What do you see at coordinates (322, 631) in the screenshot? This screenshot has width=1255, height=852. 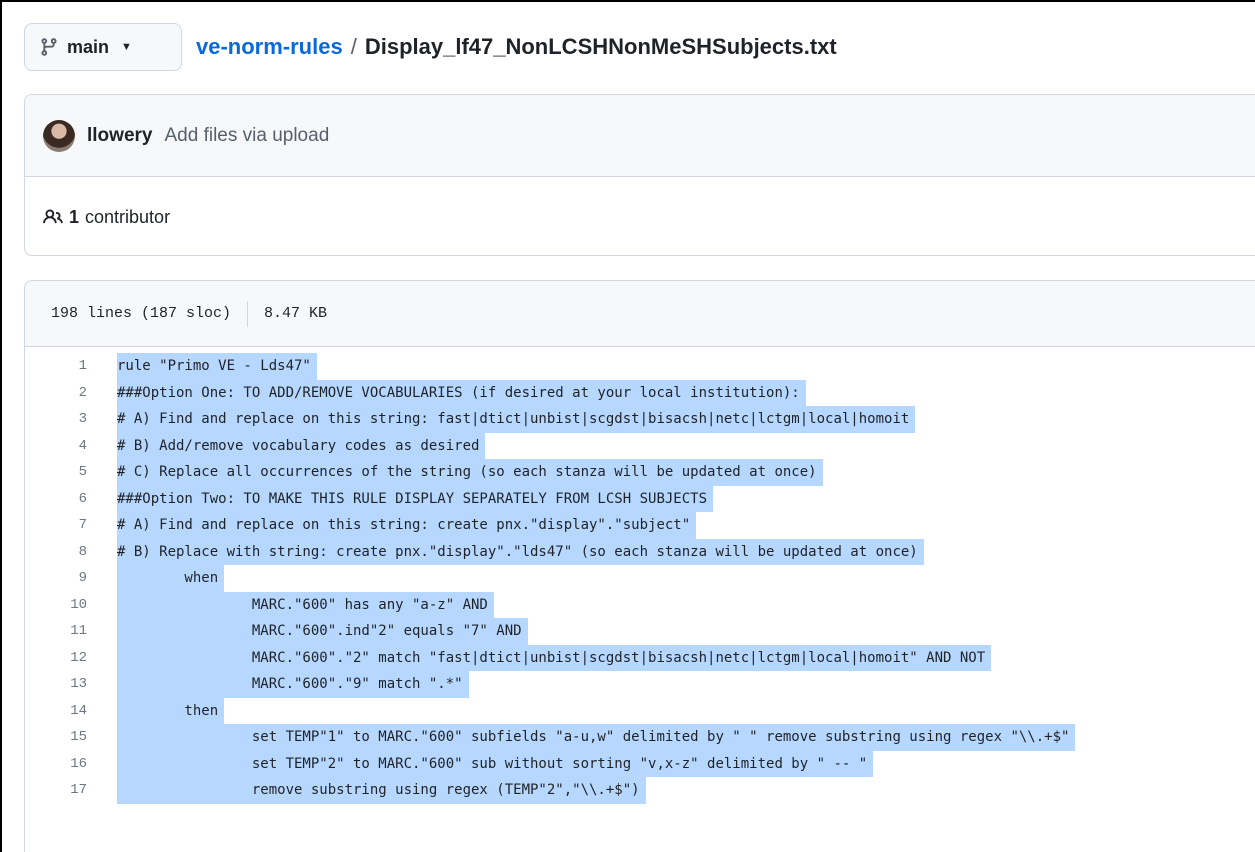 I see `line-content: MARC."600".ind"2" equals "7" AND` at bounding box center [322, 631].